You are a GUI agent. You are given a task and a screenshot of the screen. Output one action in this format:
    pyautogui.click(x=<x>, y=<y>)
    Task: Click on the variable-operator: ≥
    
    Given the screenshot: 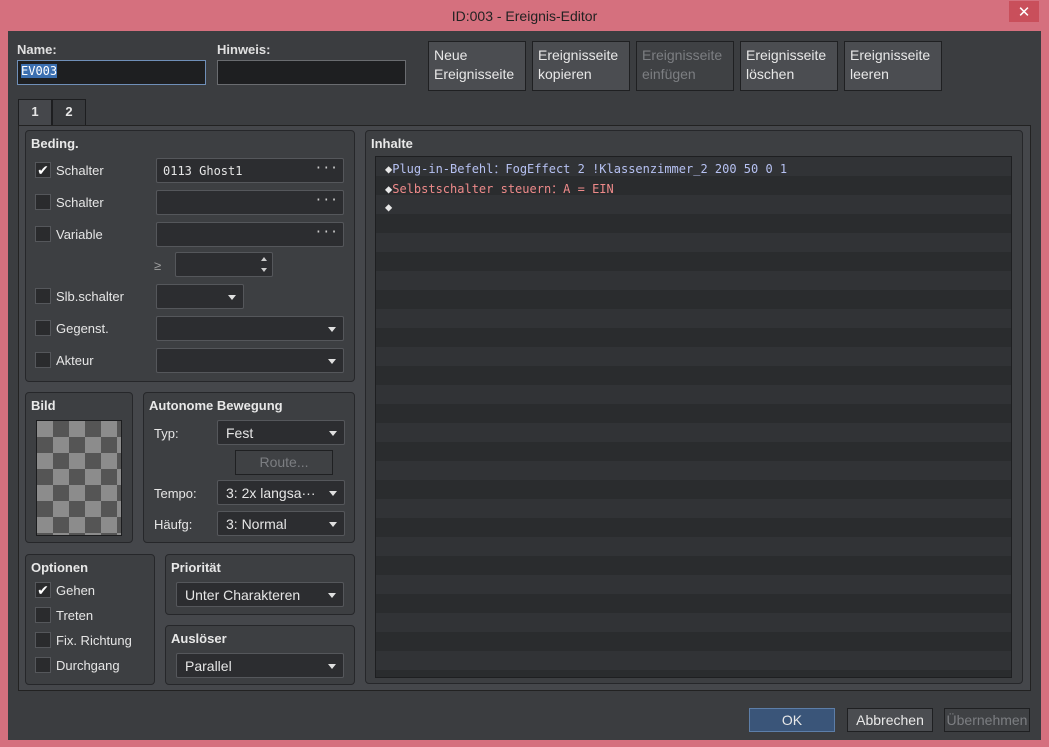 What is the action you would take?
    pyautogui.click(x=158, y=265)
    